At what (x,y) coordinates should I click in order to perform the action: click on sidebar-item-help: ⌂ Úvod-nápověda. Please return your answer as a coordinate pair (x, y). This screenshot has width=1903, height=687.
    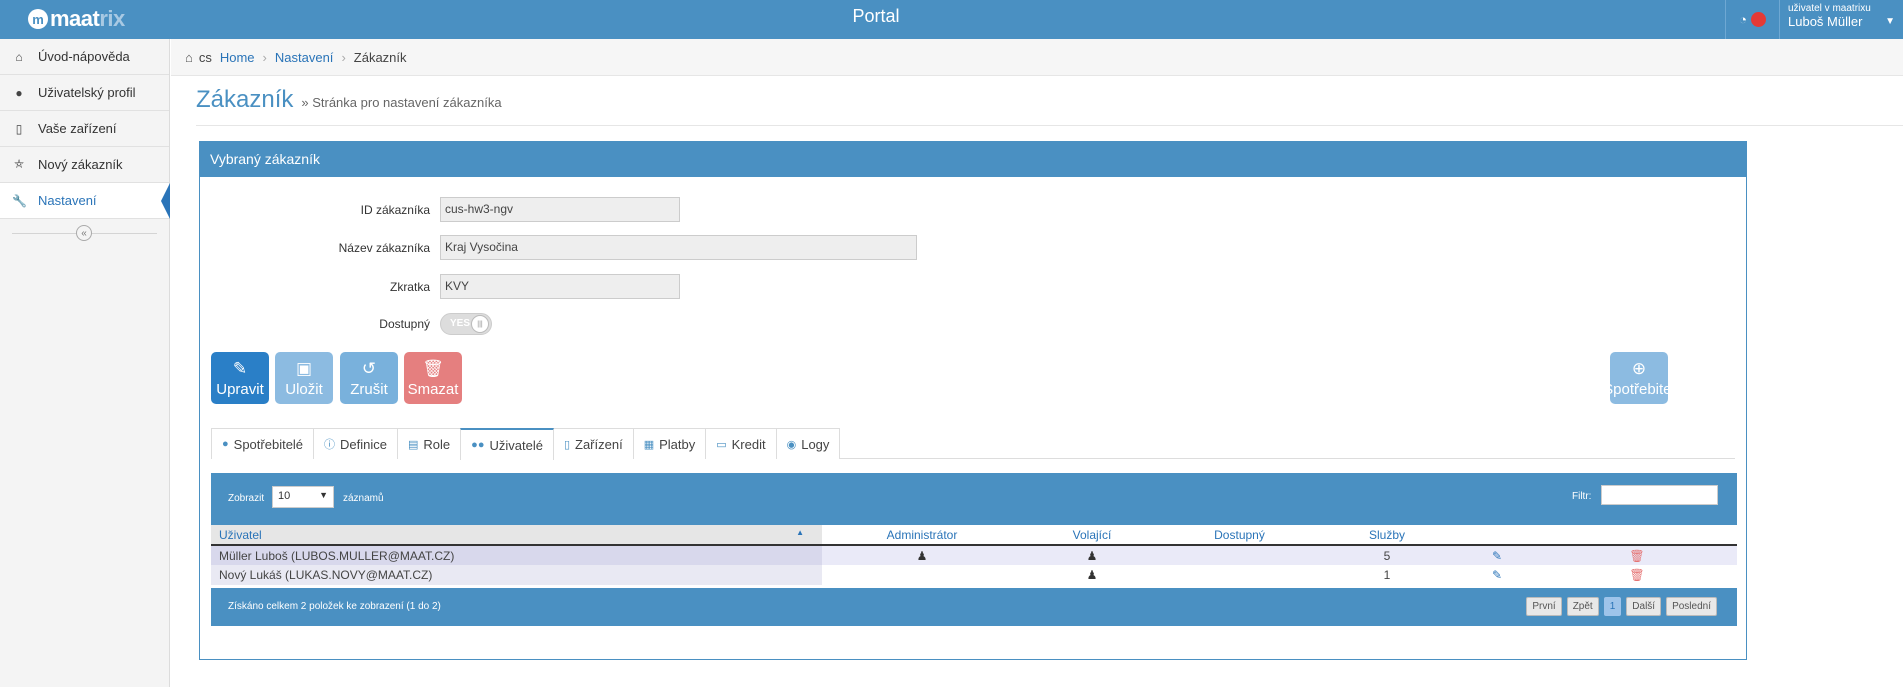
    Looking at the image, I should click on (84, 57).